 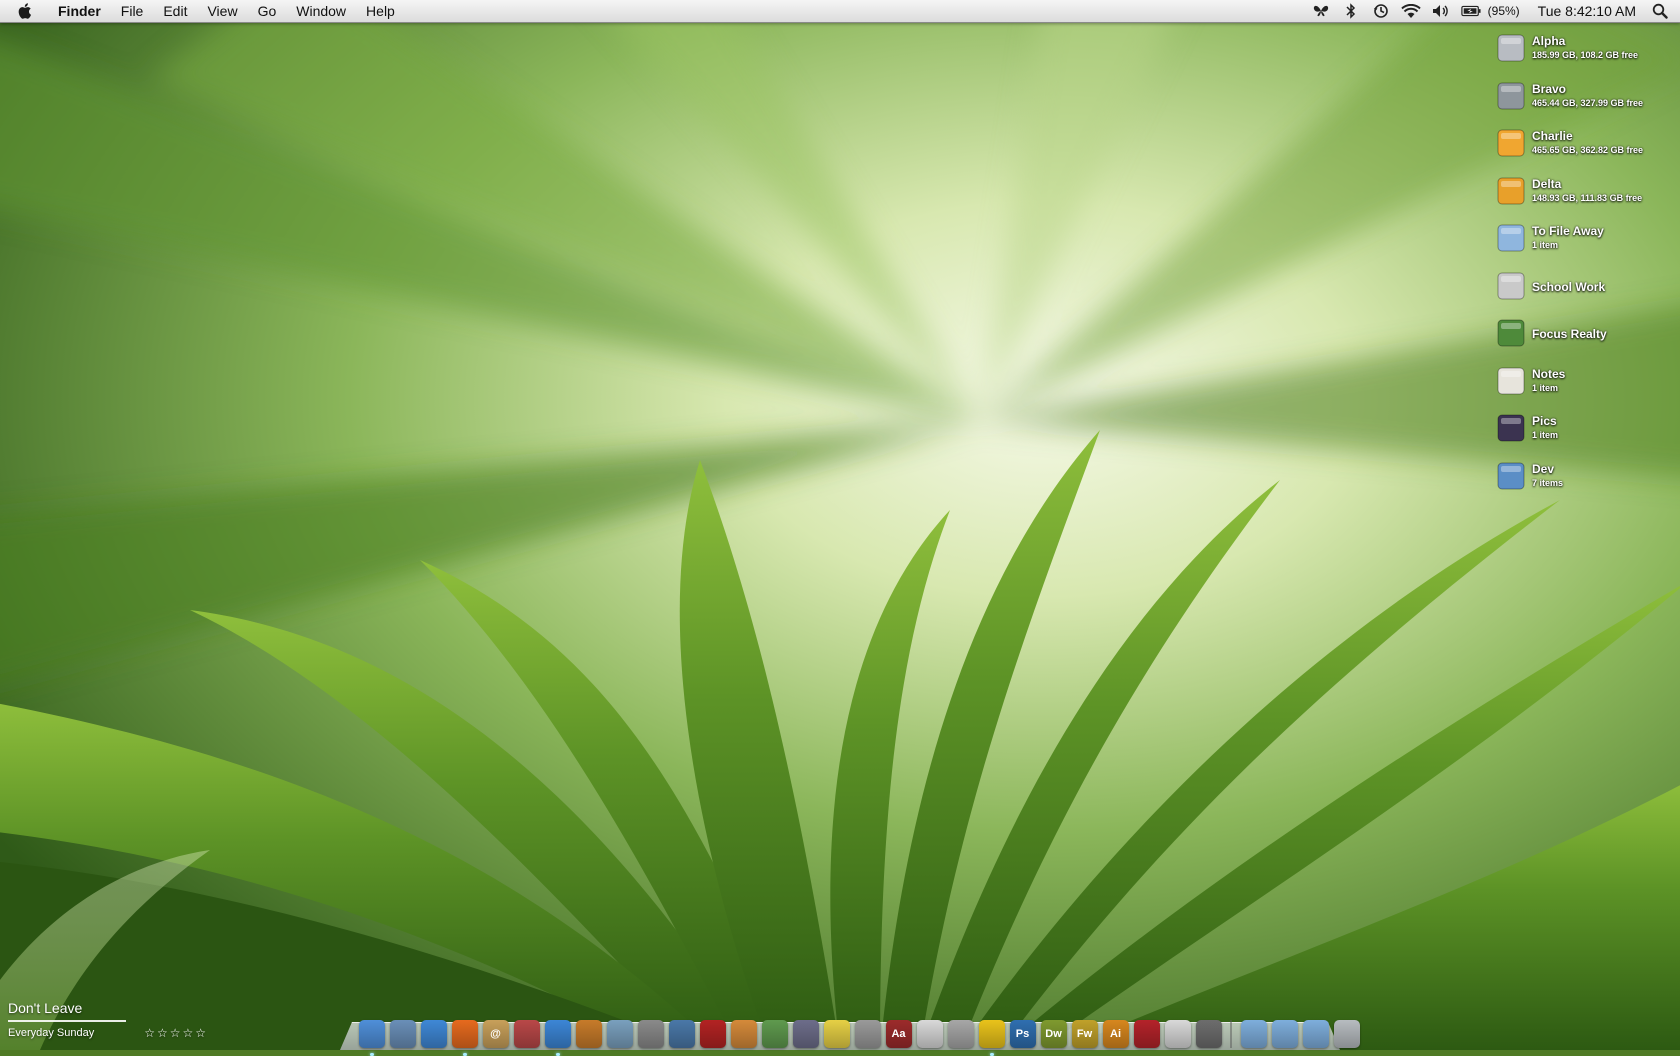 I want to click on desktop-icon-notes: Notes 1 item, so click(x=1582, y=385).